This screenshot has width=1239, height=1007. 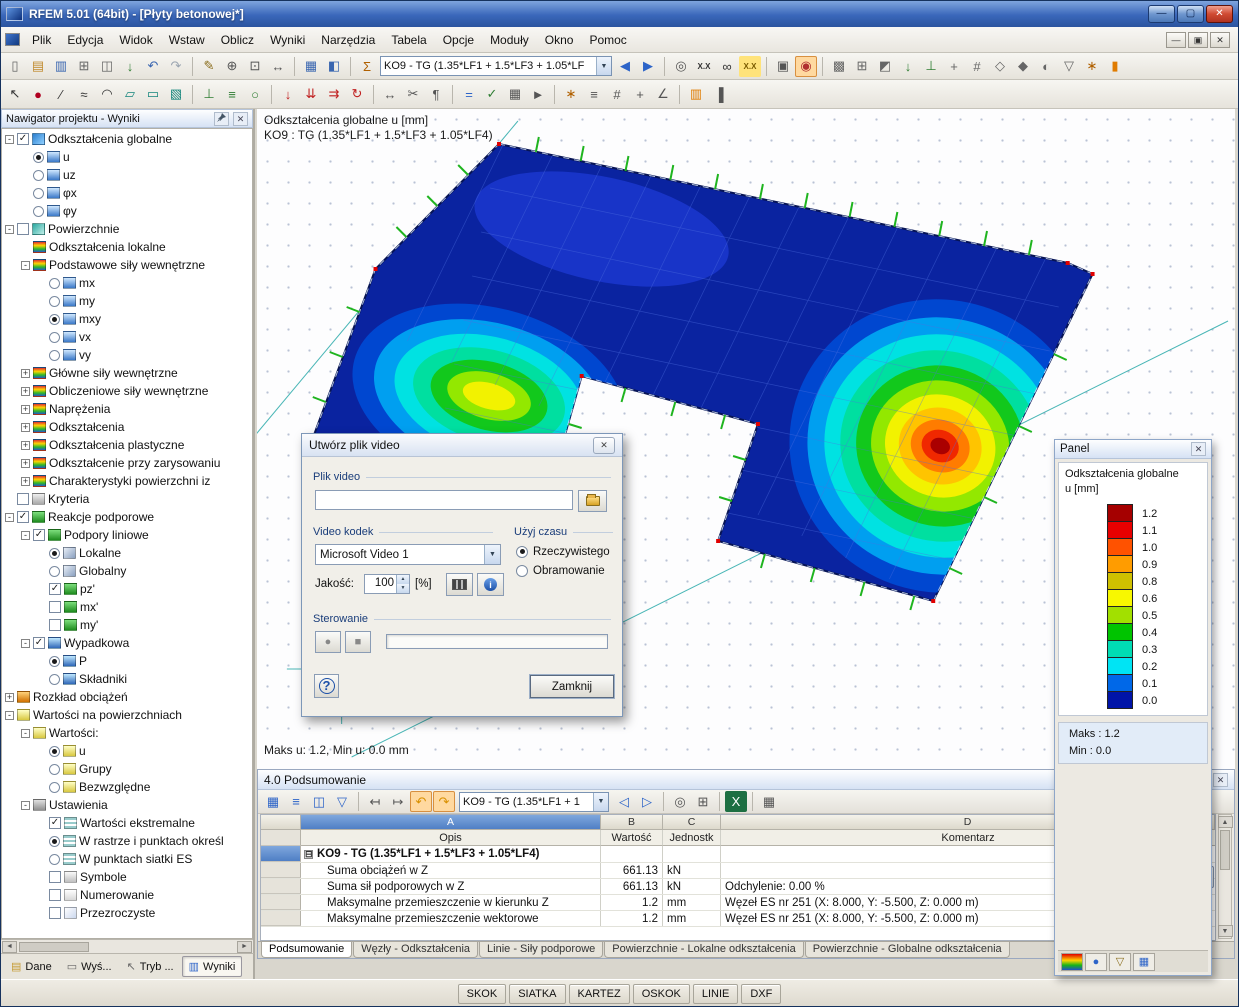 I want to click on tree-item: -vy, so click(x=127, y=355).